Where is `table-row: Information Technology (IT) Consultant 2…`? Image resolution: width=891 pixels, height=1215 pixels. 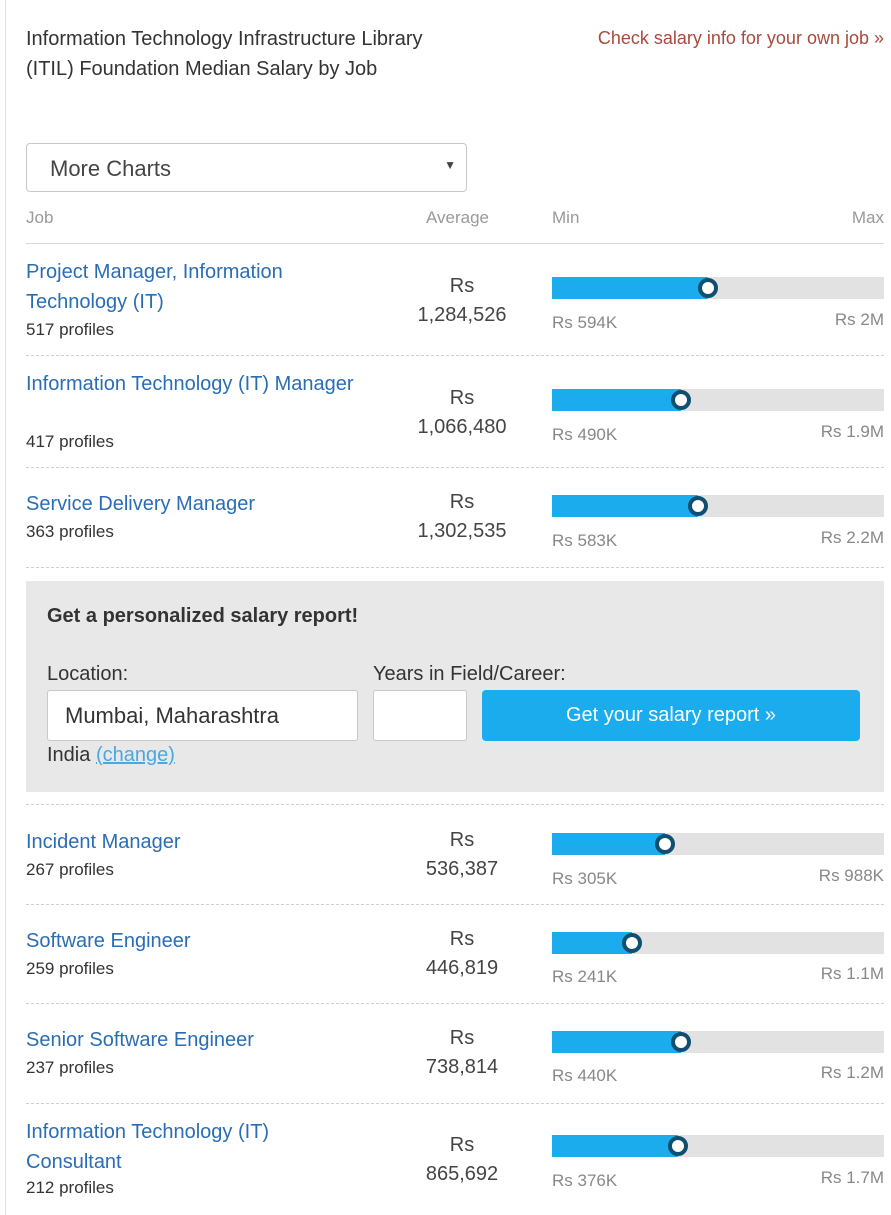 table-row: Information Technology (IT) Consultant 2… is located at coordinates (455, 1159).